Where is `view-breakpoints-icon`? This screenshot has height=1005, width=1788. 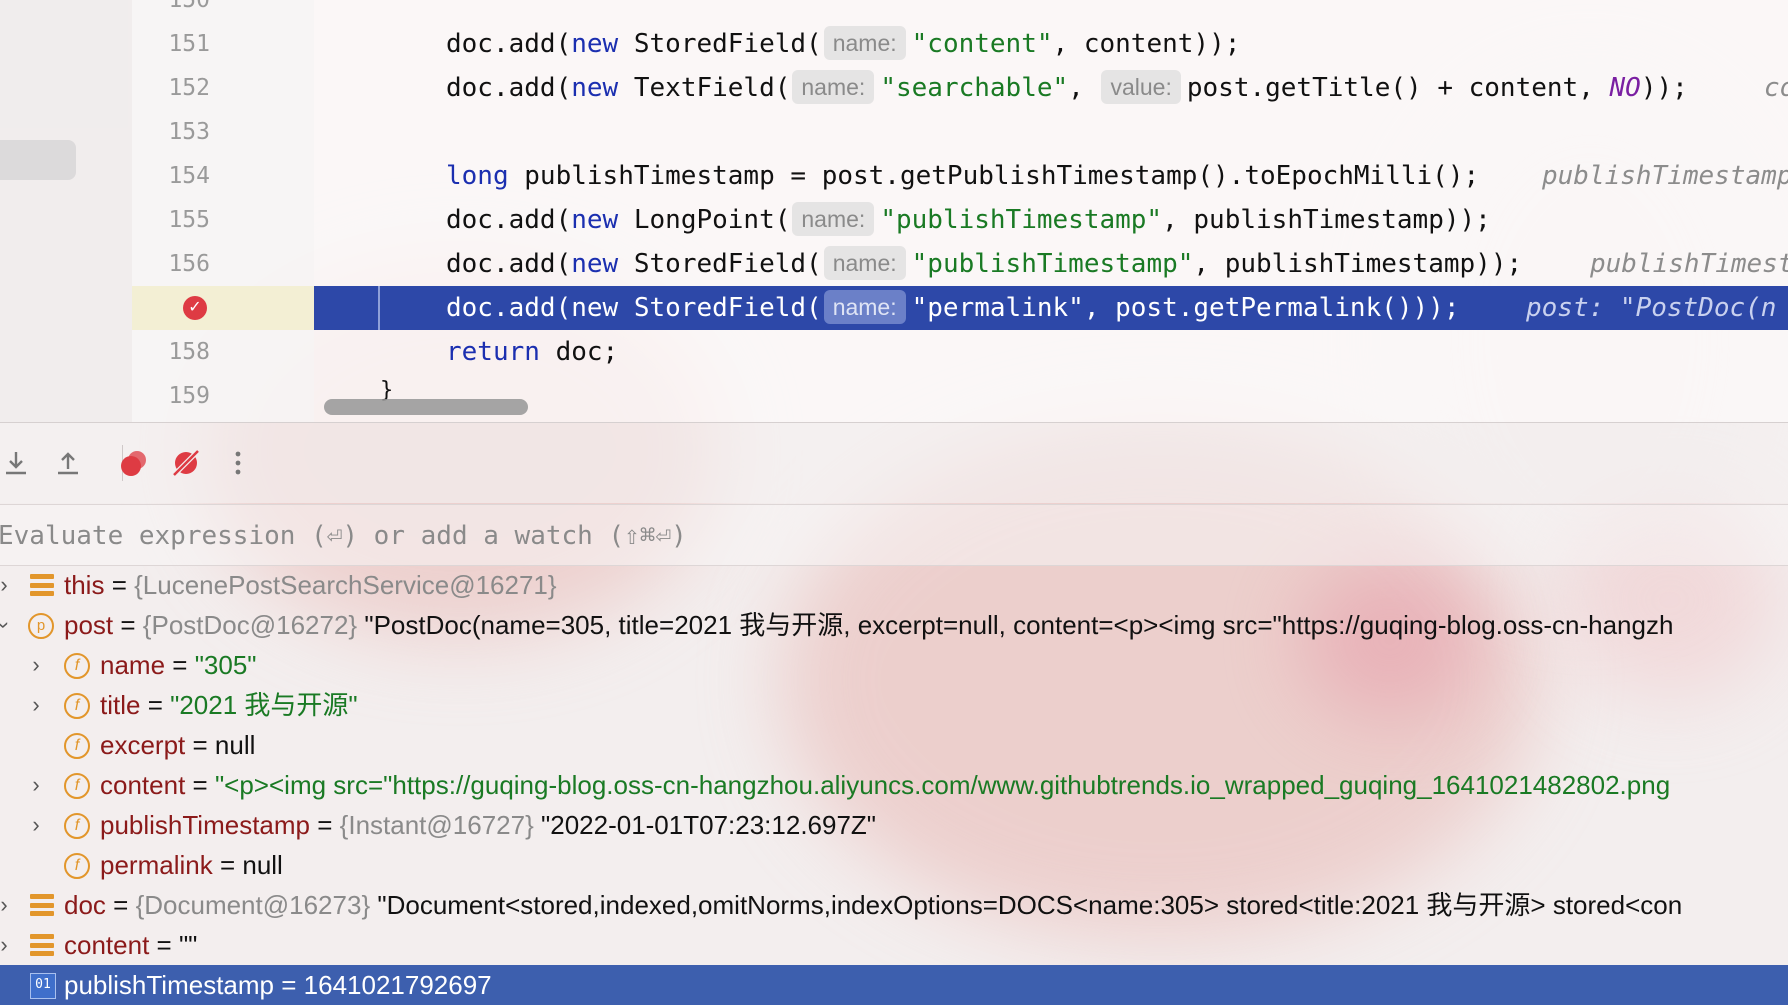
view-breakpoints-icon is located at coordinates (134, 463).